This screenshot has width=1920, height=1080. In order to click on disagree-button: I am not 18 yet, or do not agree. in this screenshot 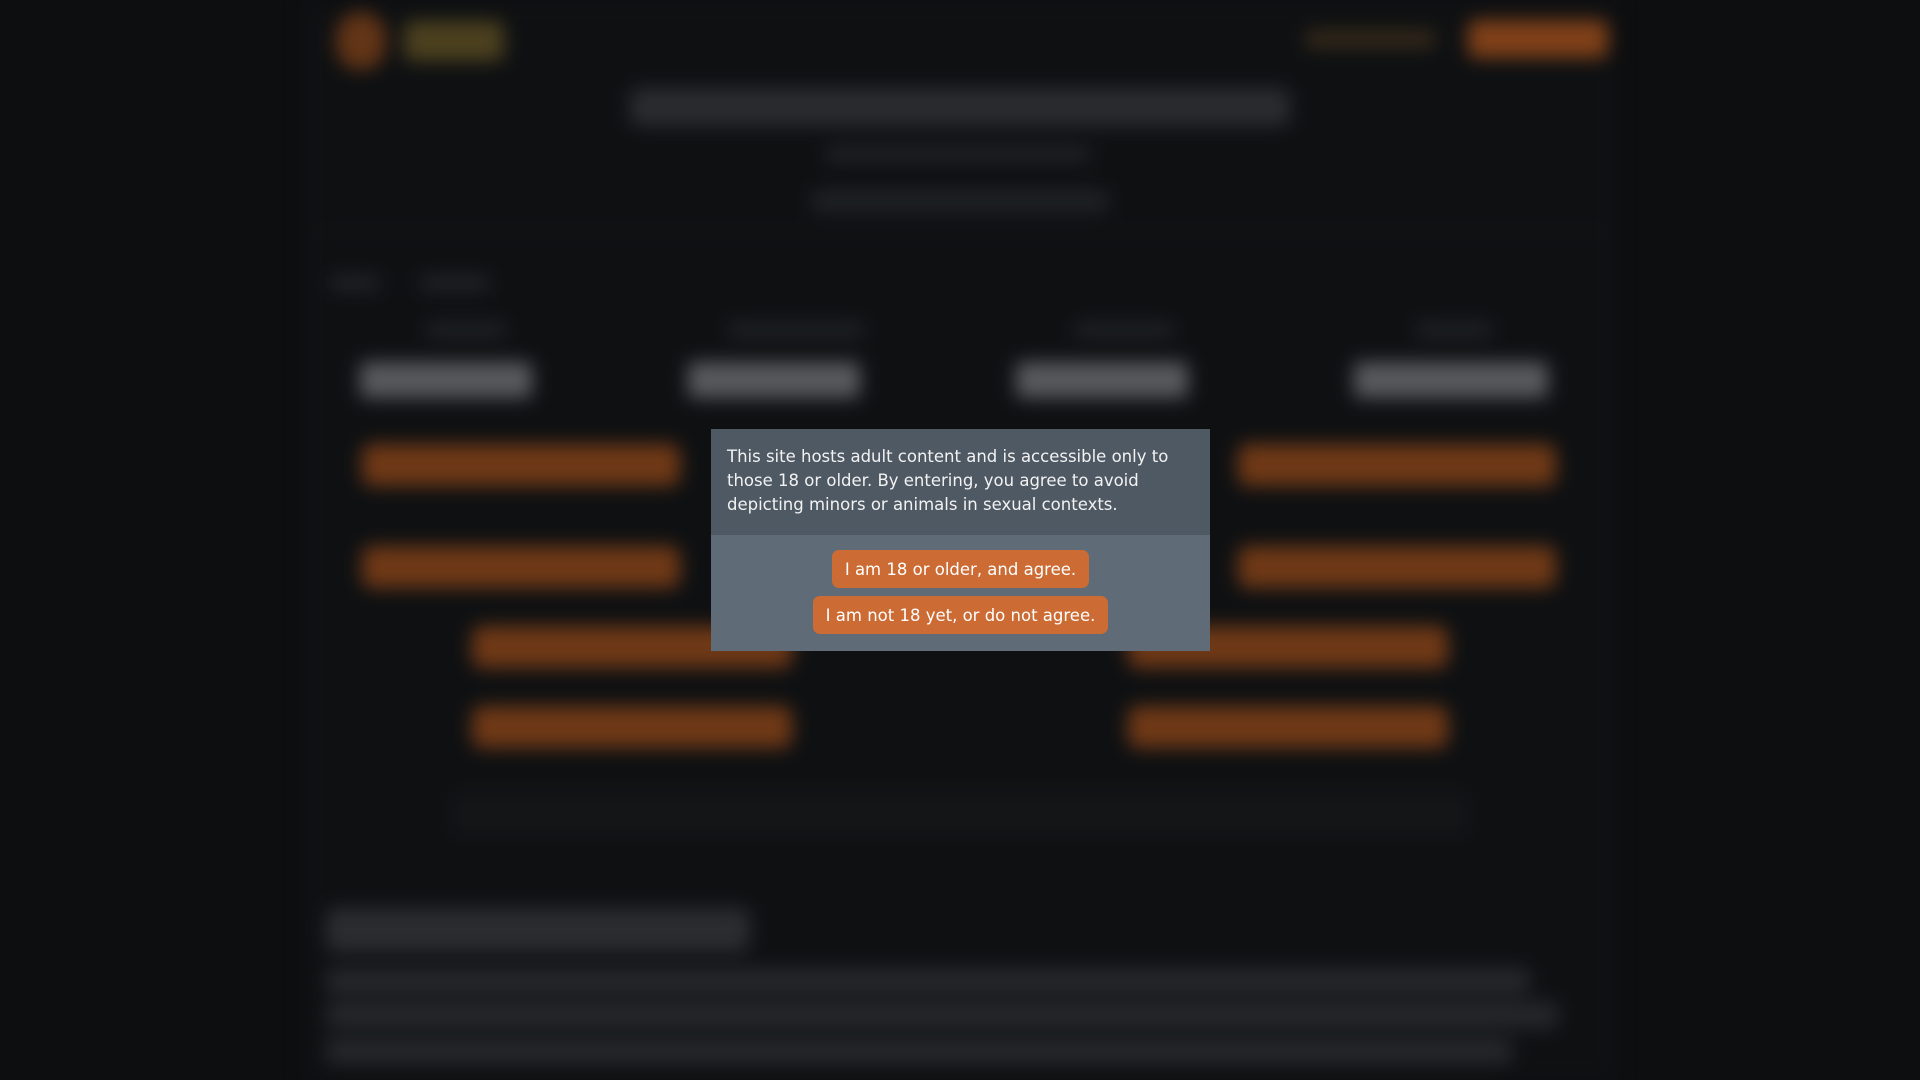, I will do `click(960, 615)`.